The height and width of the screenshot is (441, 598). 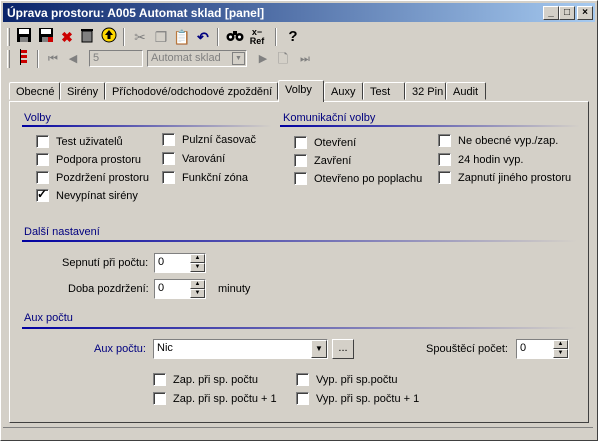 What do you see at coordinates (161, 262) in the screenshot?
I see `sepnuti-value: 0` at bounding box center [161, 262].